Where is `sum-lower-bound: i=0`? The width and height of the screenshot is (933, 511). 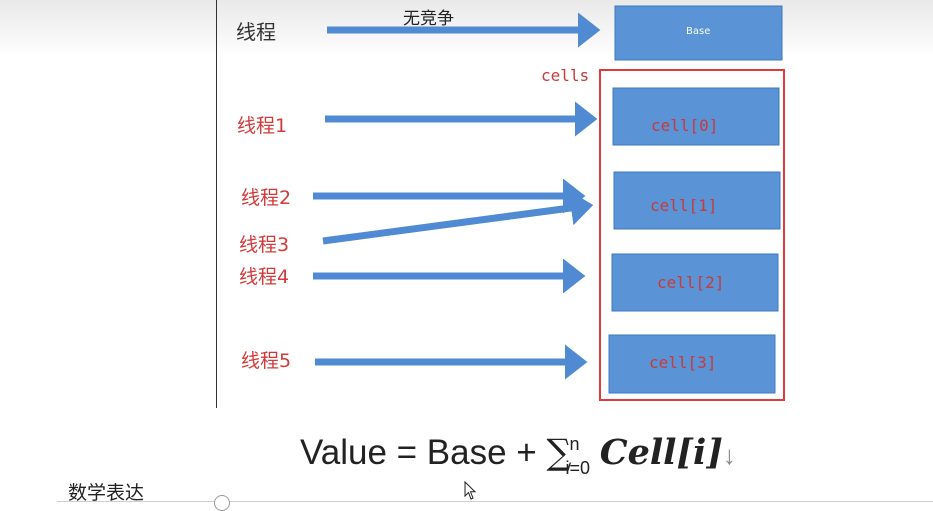
sum-lower-bound: i=0 is located at coordinates (578, 468).